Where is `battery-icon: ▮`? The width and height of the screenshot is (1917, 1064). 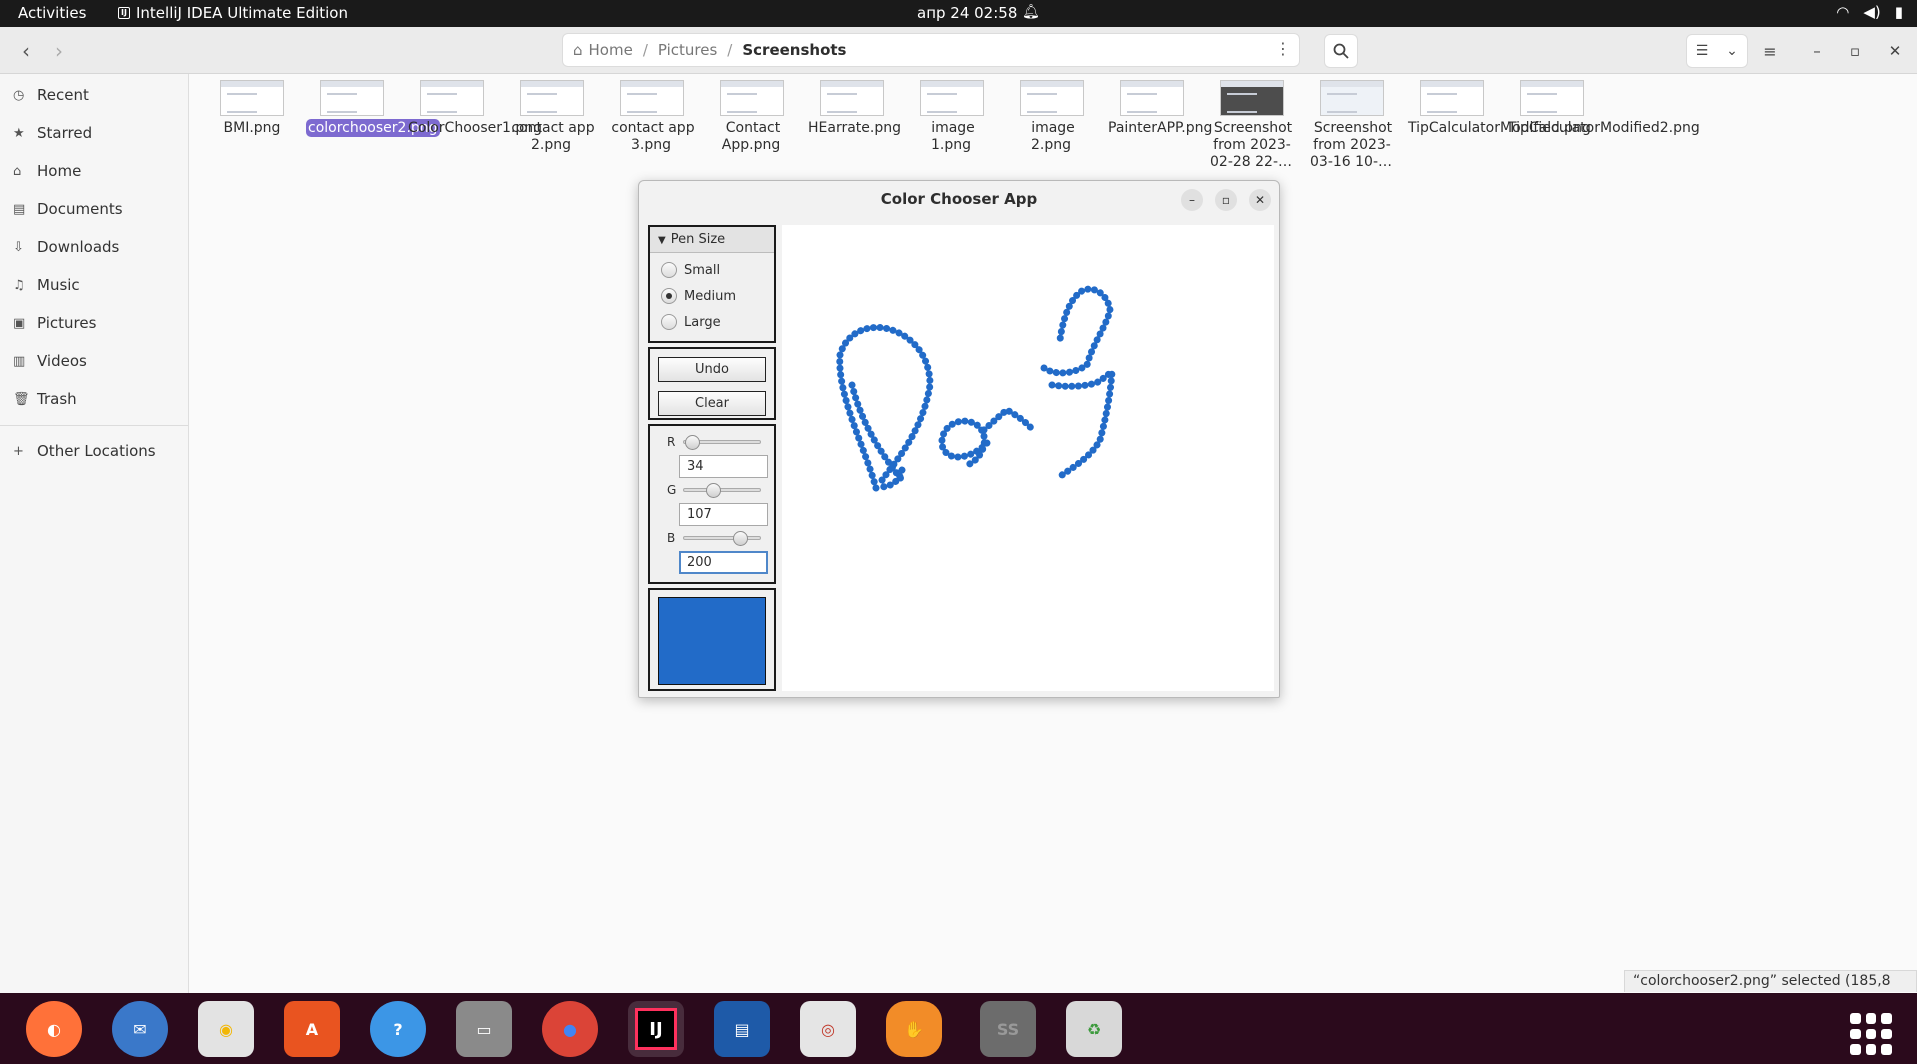 battery-icon: ▮ is located at coordinates (1898, 12).